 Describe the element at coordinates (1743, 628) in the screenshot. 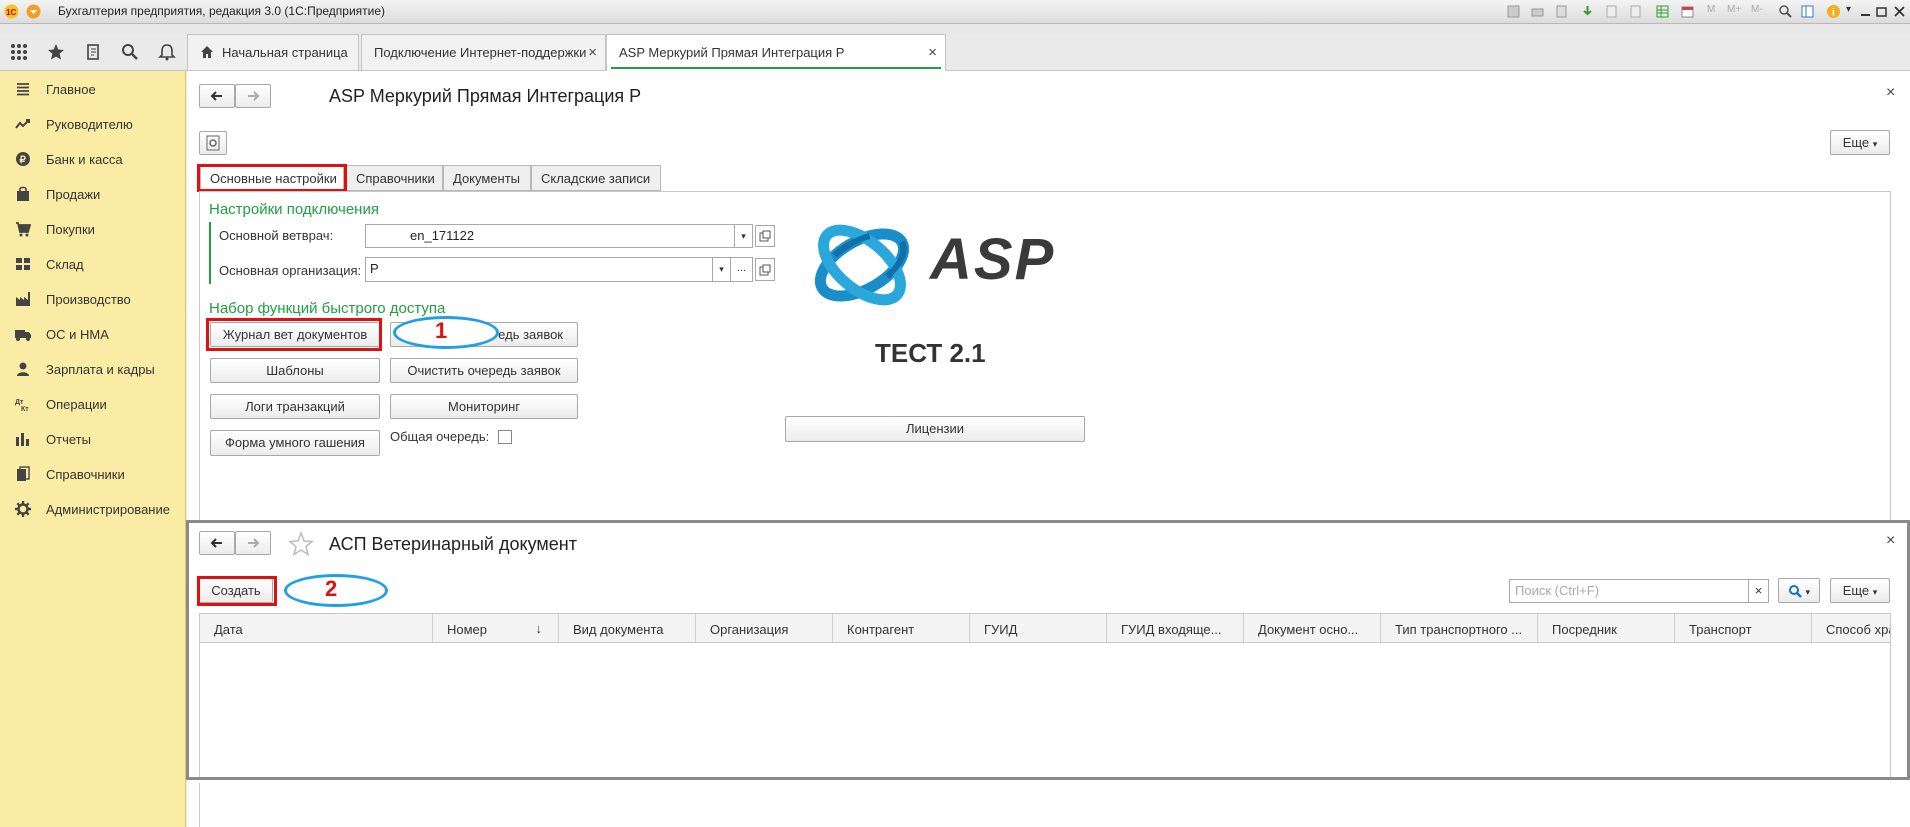

I see `column-header-transport: Транспорт` at that location.